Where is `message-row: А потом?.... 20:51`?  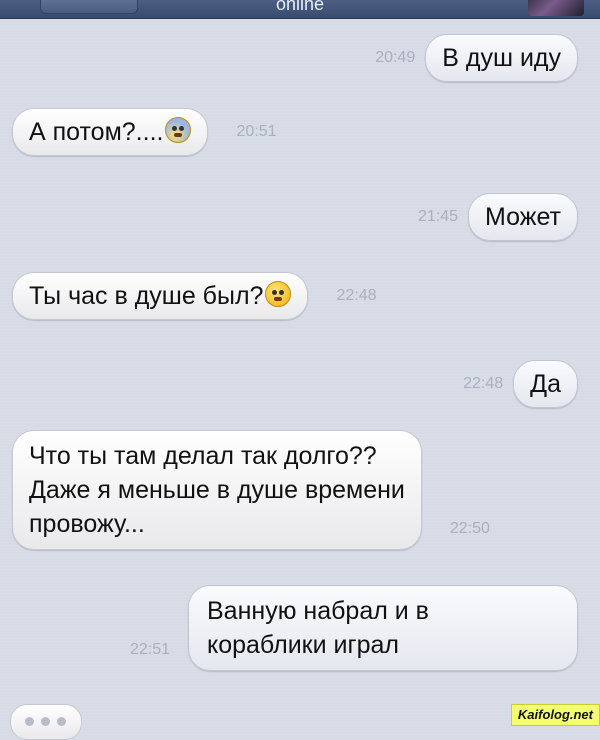
message-row: А потом?.... 20:51 is located at coordinates (144, 132).